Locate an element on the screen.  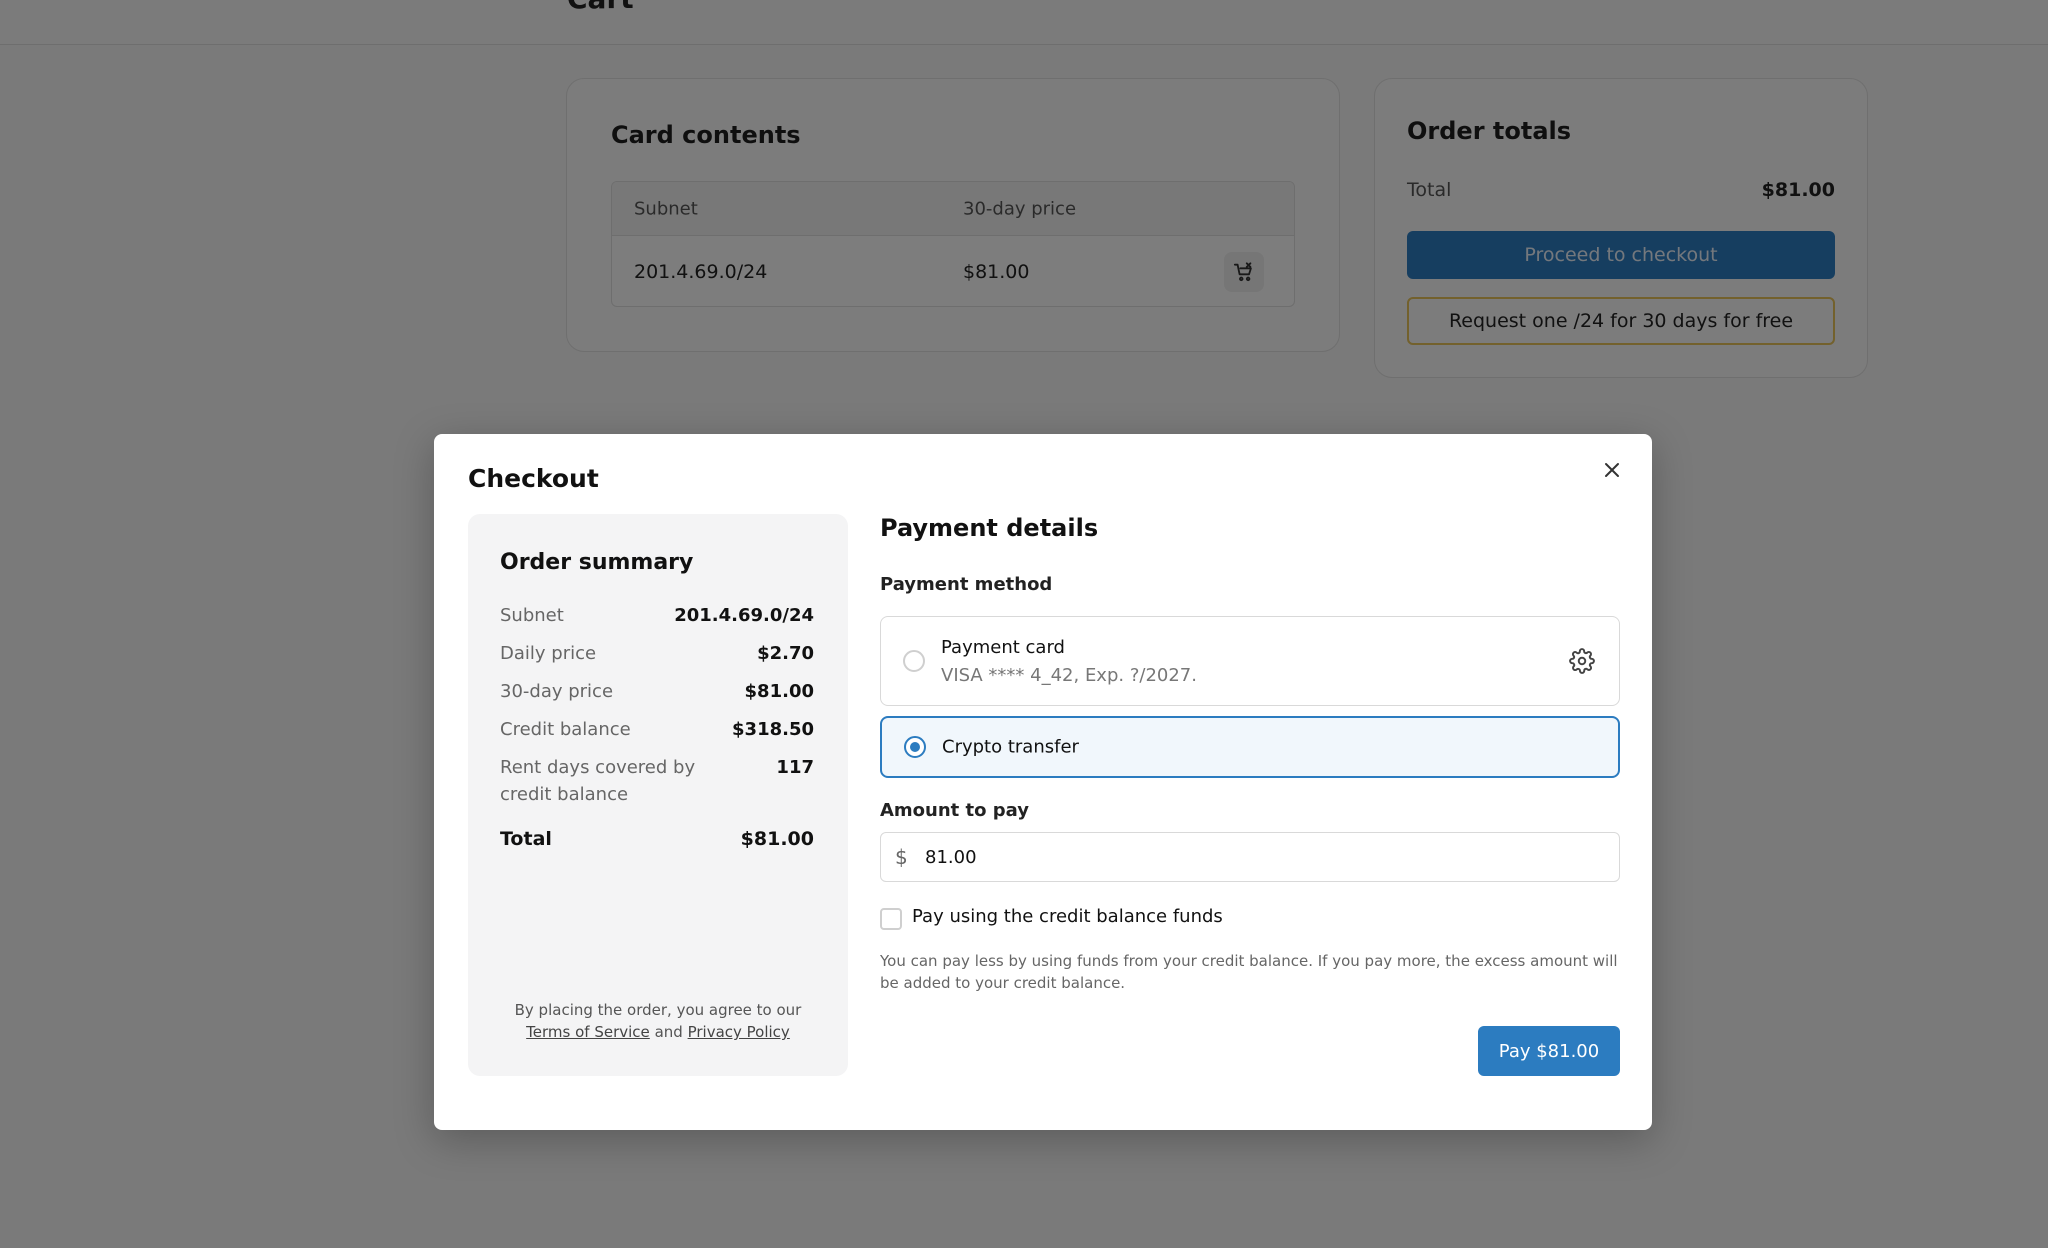
order-summary-title: Order summary is located at coordinates (597, 562).